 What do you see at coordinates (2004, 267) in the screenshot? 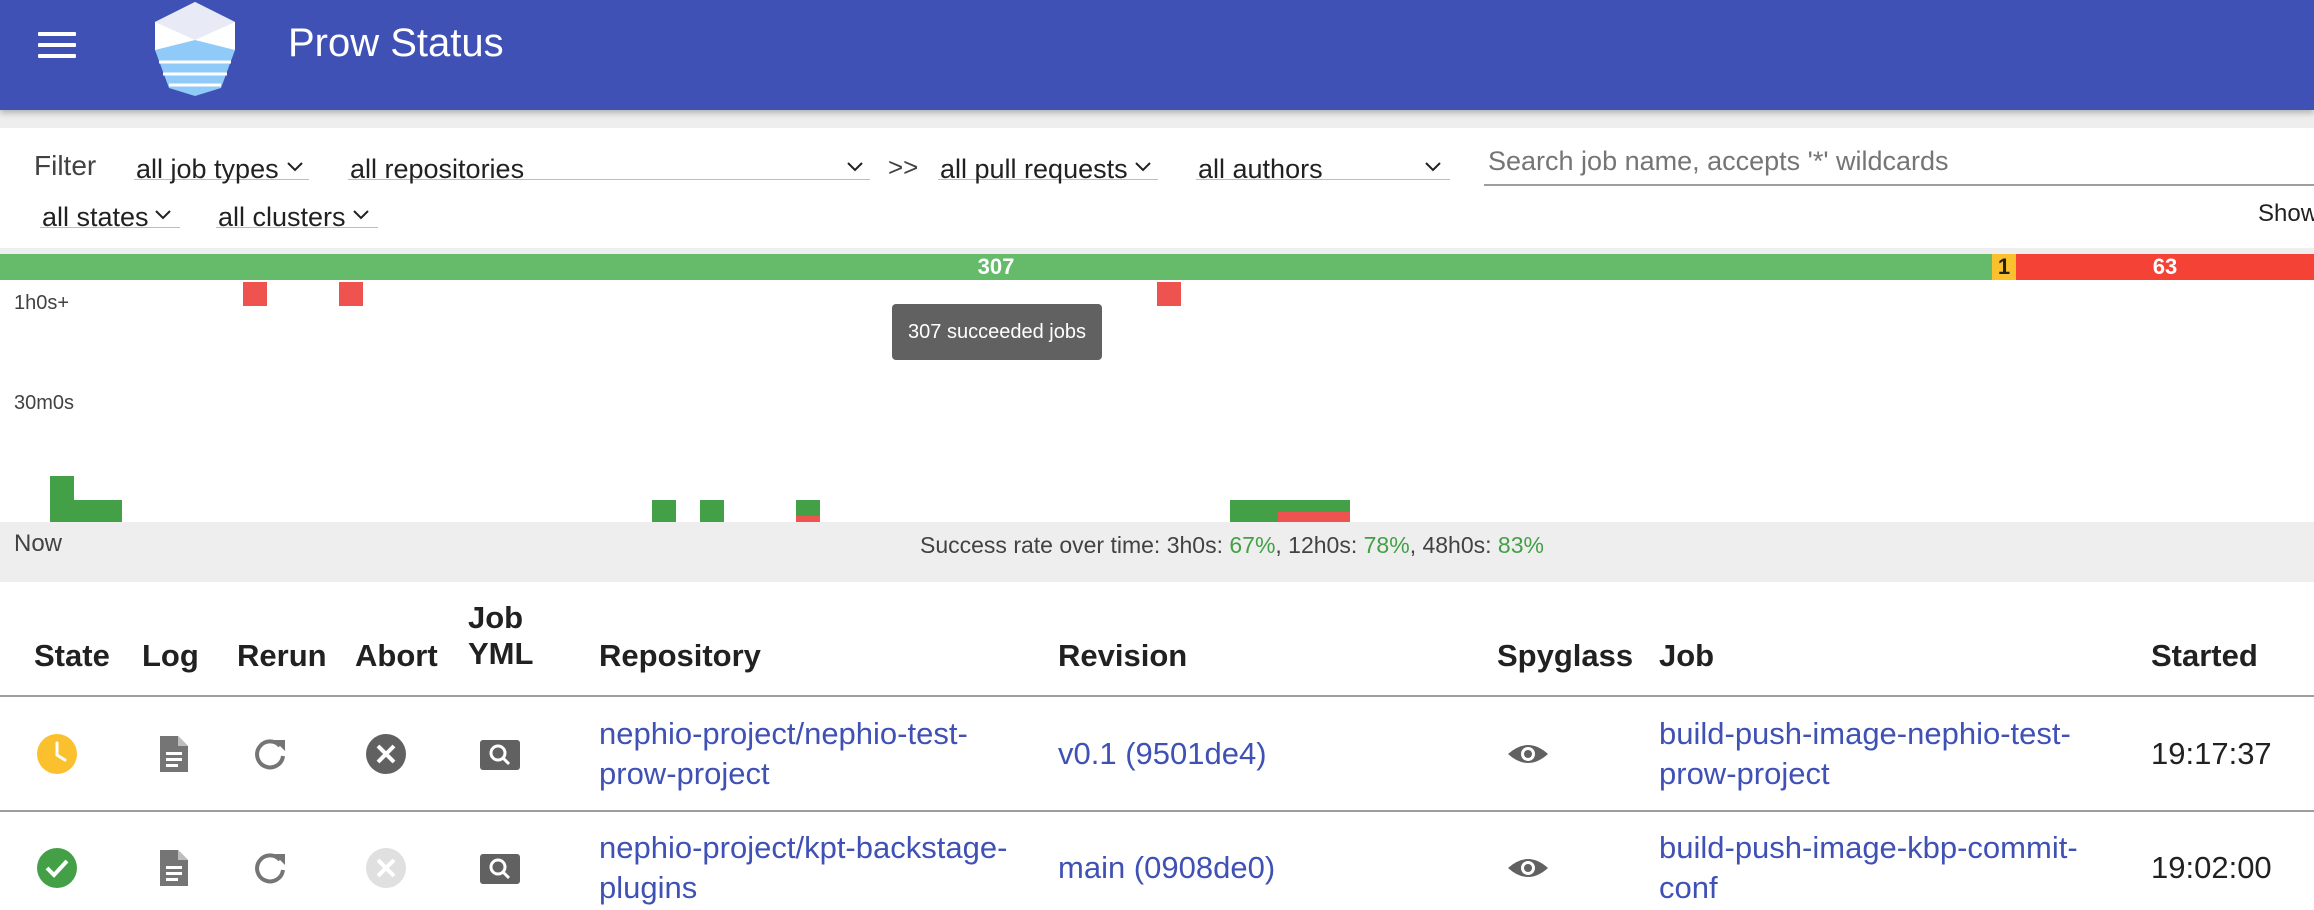
I see `summary-pending: 1` at bounding box center [2004, 267].